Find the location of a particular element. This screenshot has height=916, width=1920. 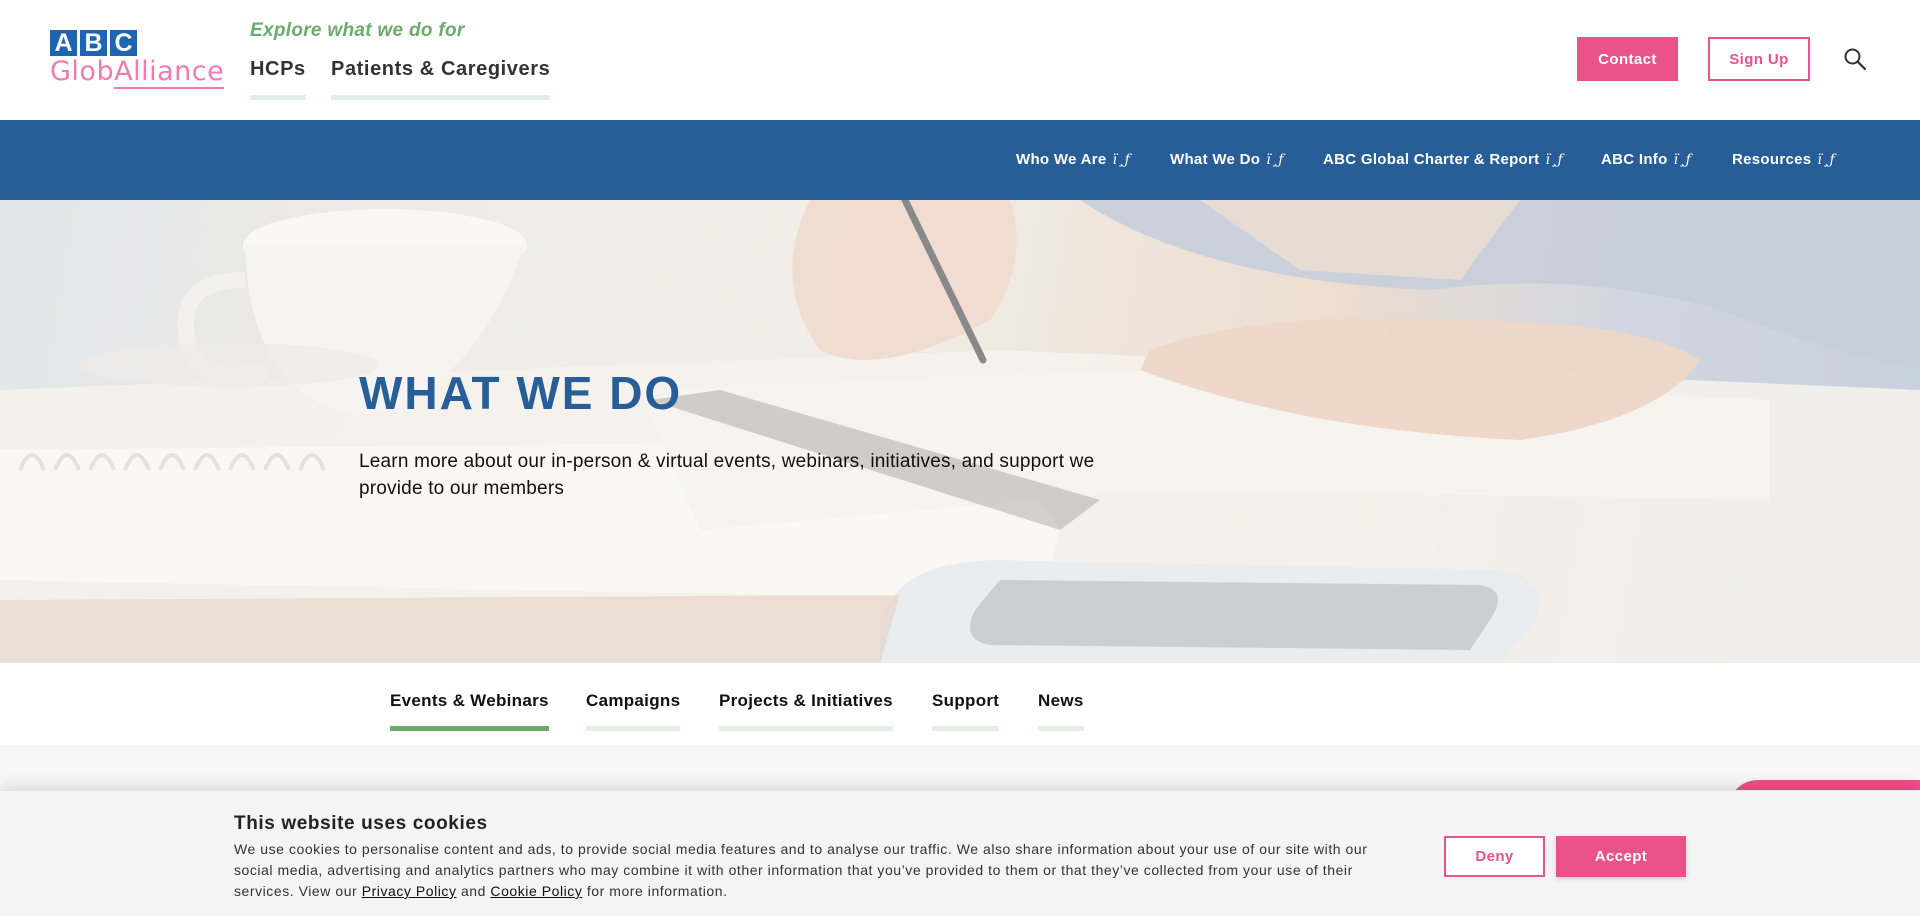

deny-cookies-button: Deny is located at coordinates (1494, 856).